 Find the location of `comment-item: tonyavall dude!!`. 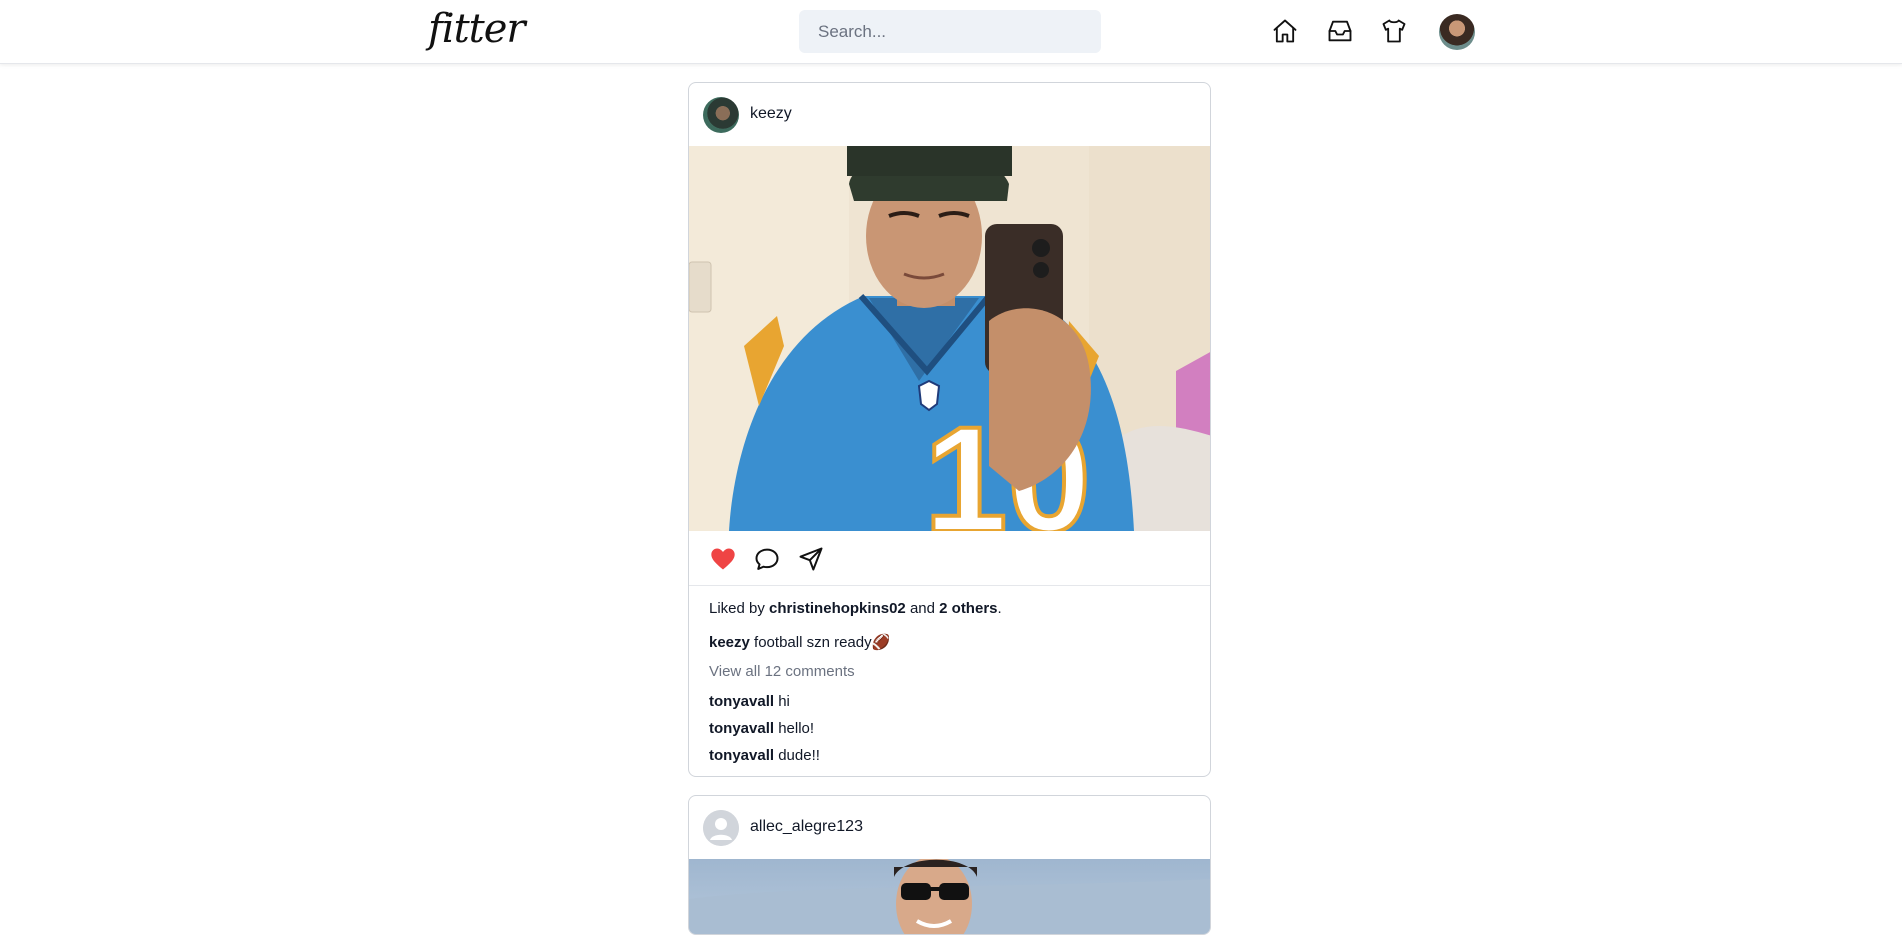

comment-item: tonyavall dude!! is located at coordinates (949, 755).